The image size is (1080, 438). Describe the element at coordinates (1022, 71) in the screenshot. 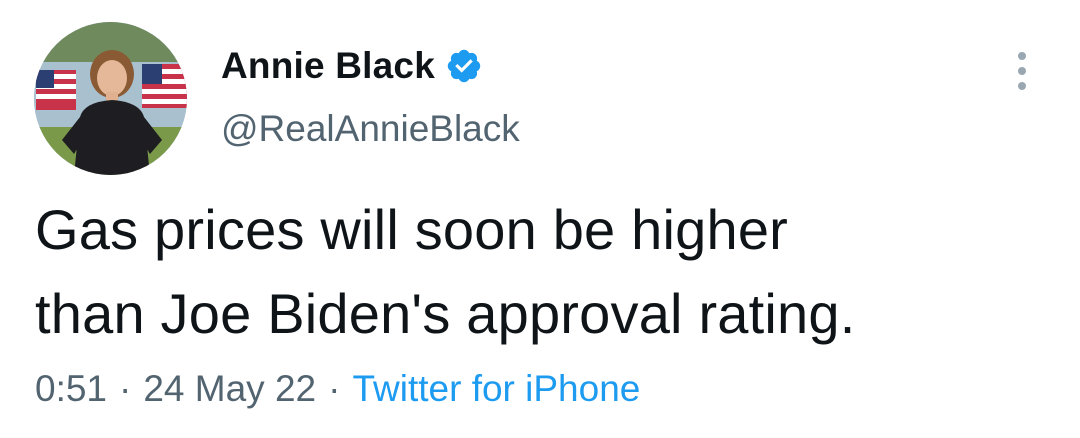

I see `more-options-icon` at that location.